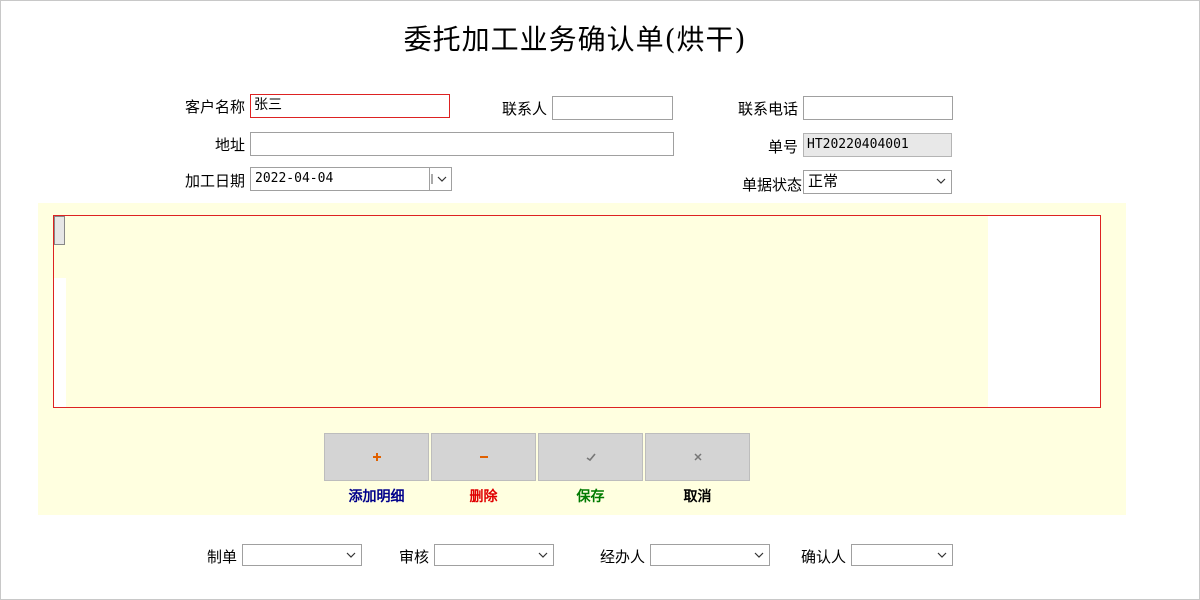 This screenshot has height=600, width=1200. Describe the element at coordinates (575, 39) in the screenshot. I see `page-title: 委托加工业务确认单(烘干)` at that location.